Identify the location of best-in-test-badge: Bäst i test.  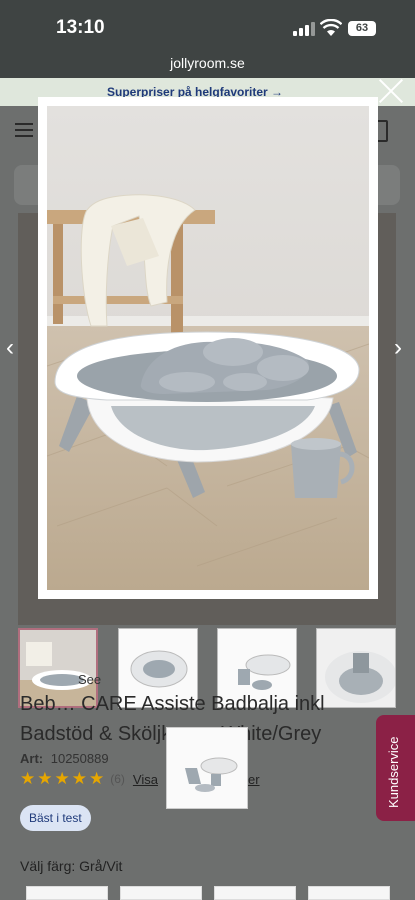
(55, 818).